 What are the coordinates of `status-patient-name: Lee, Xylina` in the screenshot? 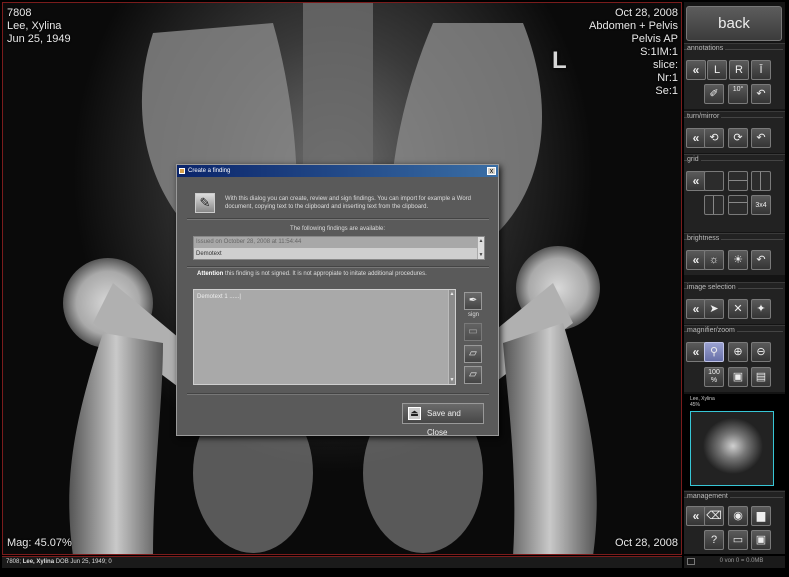 It's located at (38, 562).